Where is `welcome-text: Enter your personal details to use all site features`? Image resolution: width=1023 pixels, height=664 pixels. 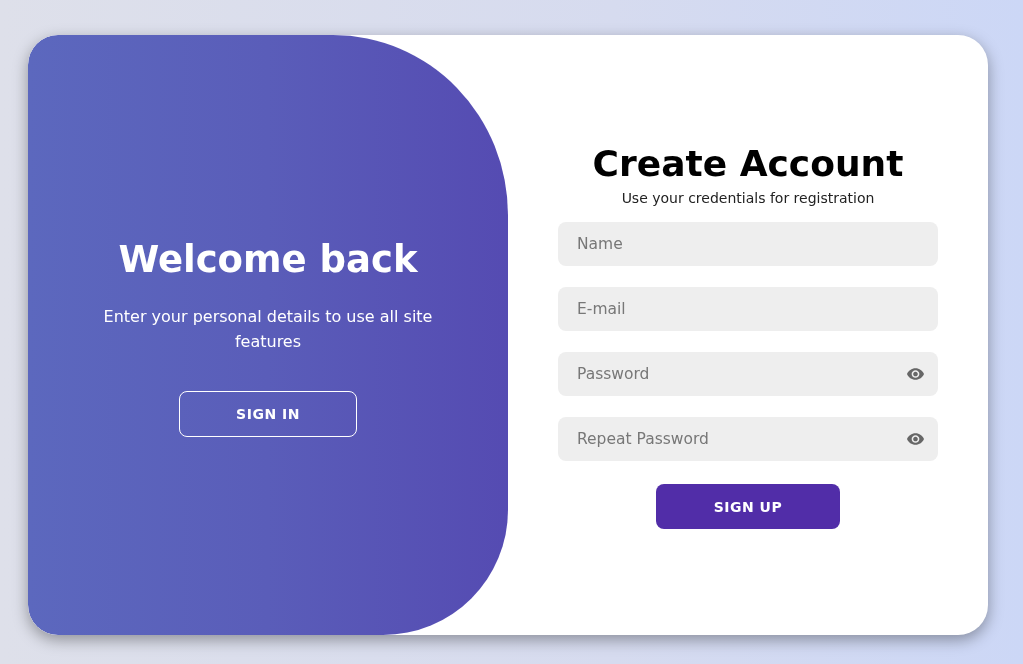
welcome-text: Enter your personal details to use all site features is located at coordinates (268, 329).